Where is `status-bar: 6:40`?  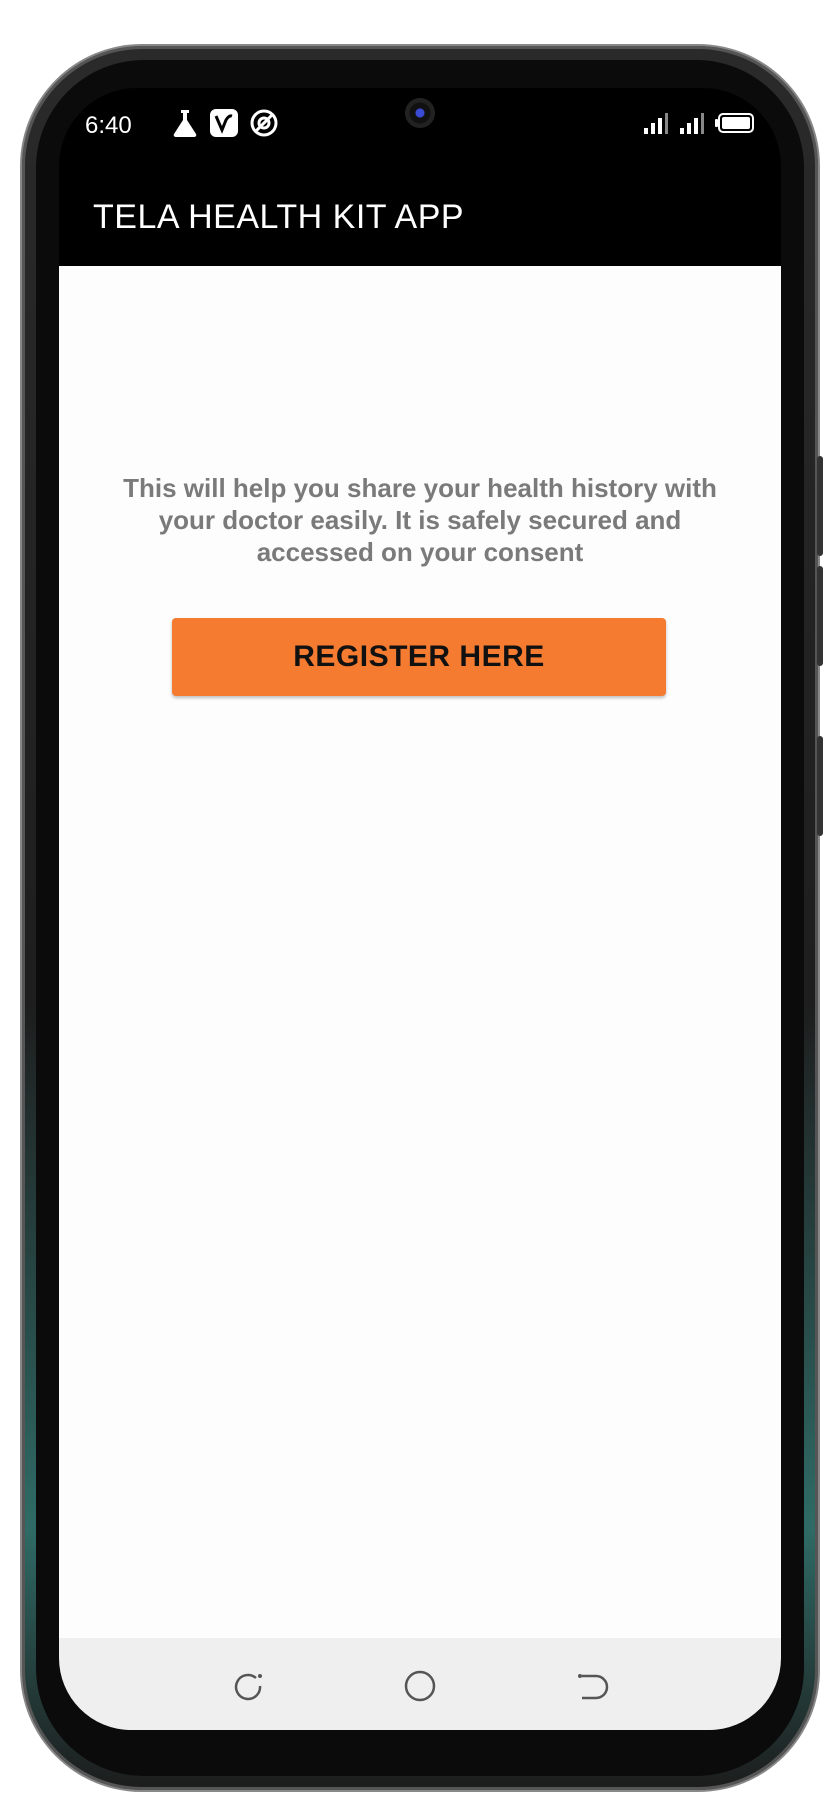
status-bar: 6:40 is located at coordinates (420, 129).